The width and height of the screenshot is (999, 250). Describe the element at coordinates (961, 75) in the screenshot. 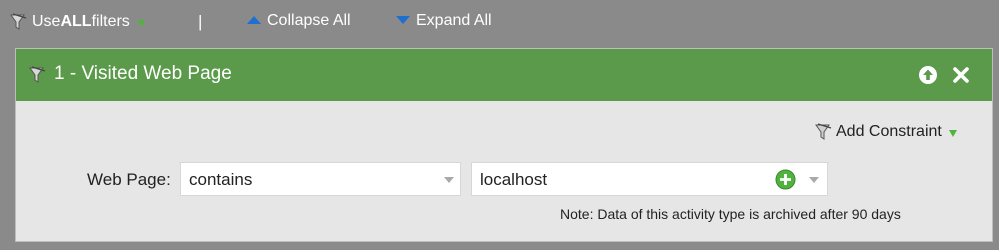

I see `close-icon` at that location.